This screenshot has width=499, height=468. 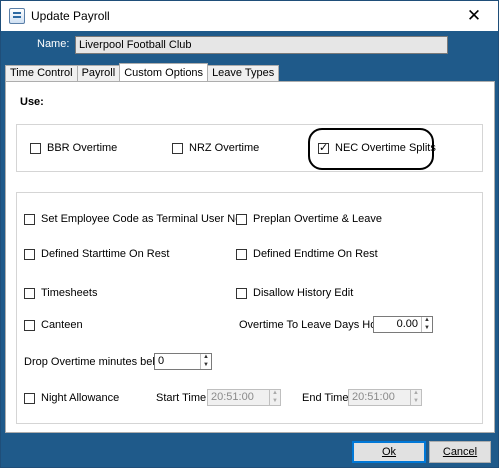 I want to click on overtime-to-leave-stepper: 0.00 ▲ ▼, so click(x=403, y=324).